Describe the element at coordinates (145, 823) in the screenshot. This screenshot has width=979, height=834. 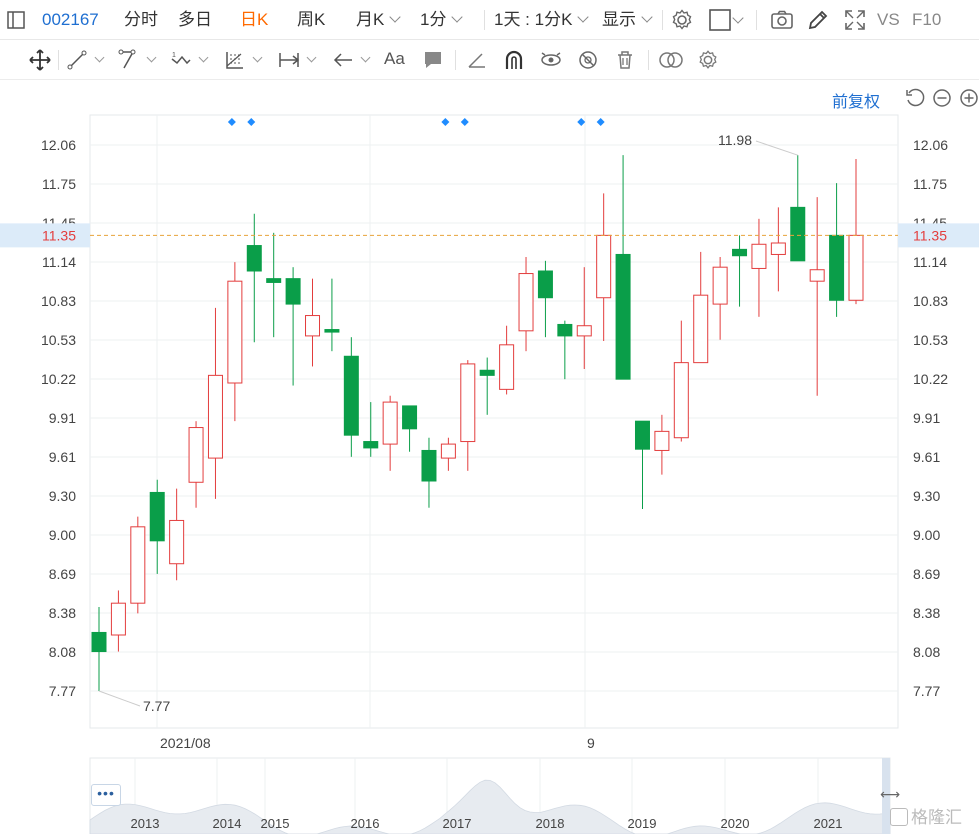
I see `overview-year-label: 2013` at that location.